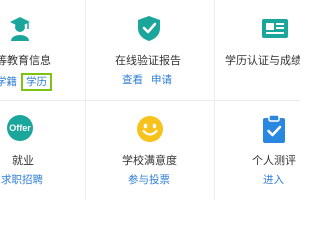 The width and height of the screenshot is (320, 240). I want to click on tile-title: 等教育信息, so click(25, 60).